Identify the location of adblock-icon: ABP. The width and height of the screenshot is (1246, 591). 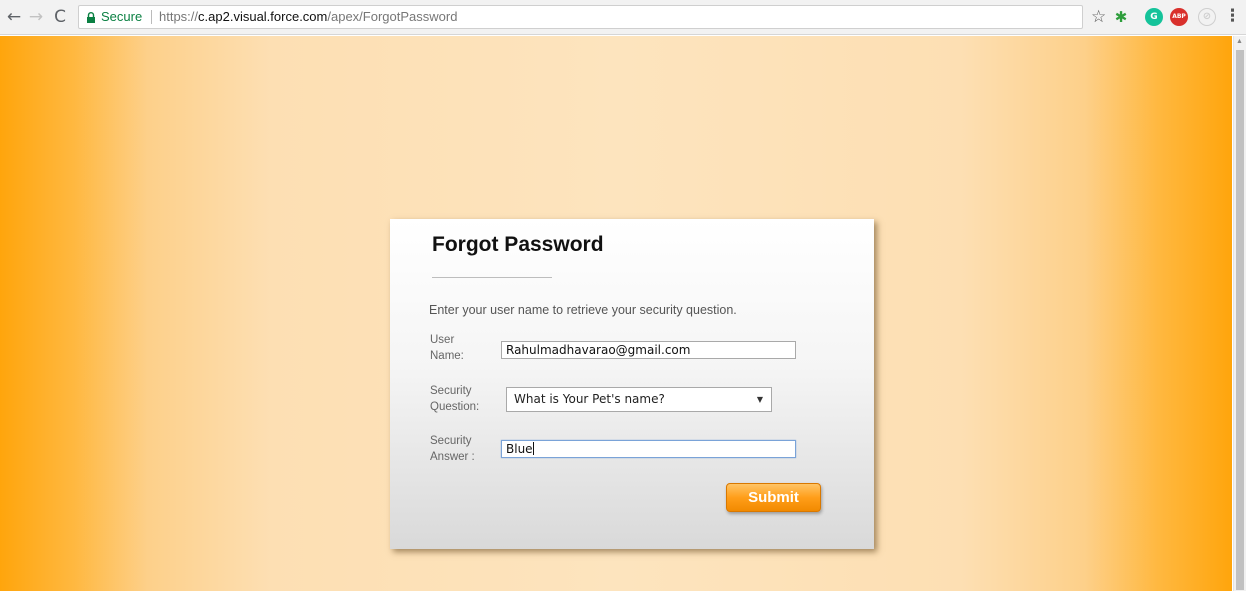
(1179, 17).